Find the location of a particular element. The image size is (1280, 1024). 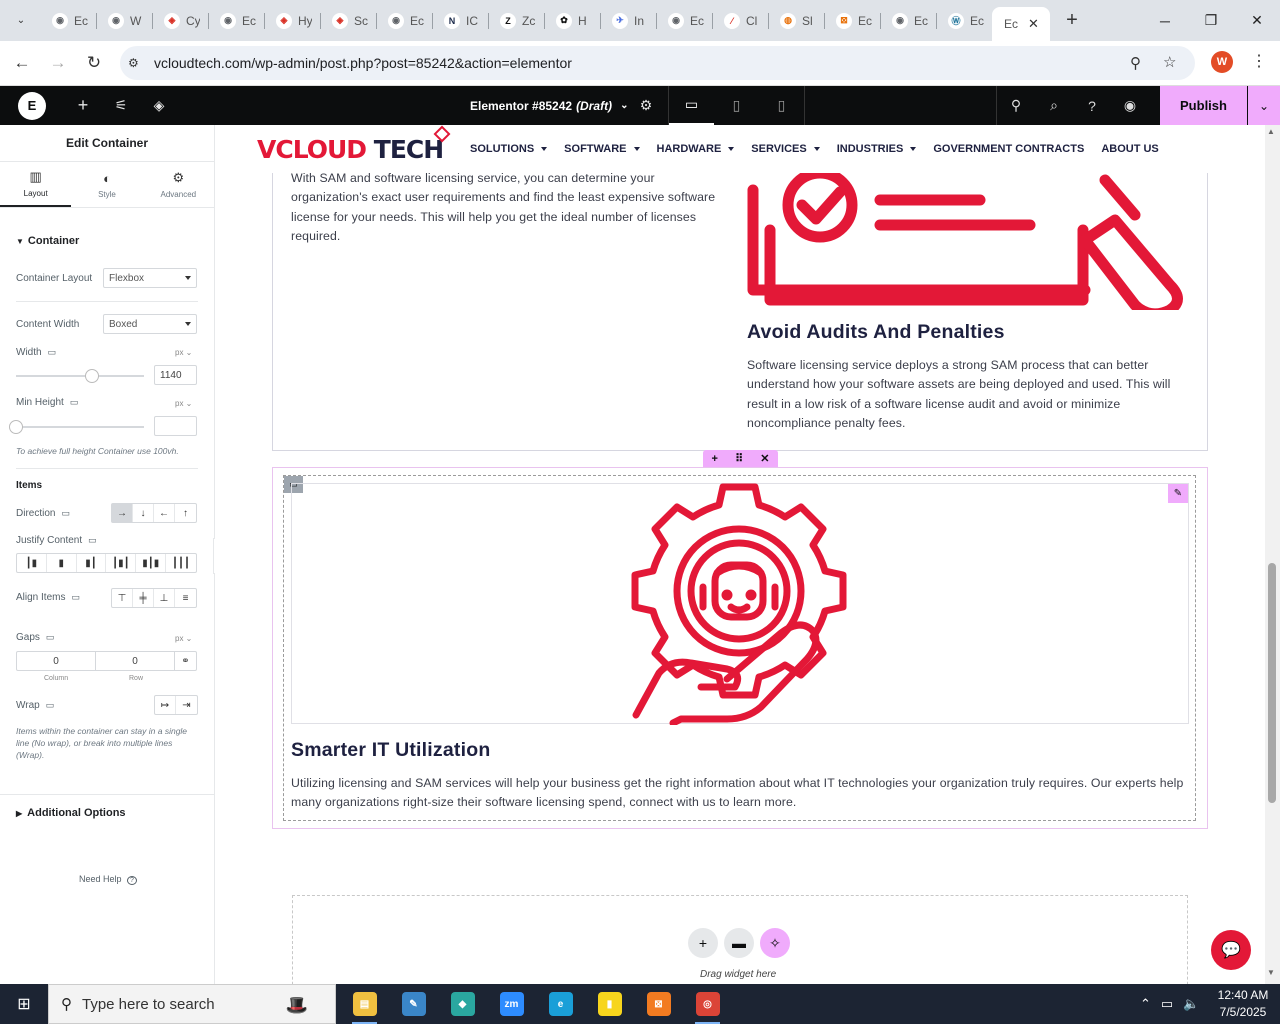

reload-icon: ↻ is located at coordinates (94, 63).